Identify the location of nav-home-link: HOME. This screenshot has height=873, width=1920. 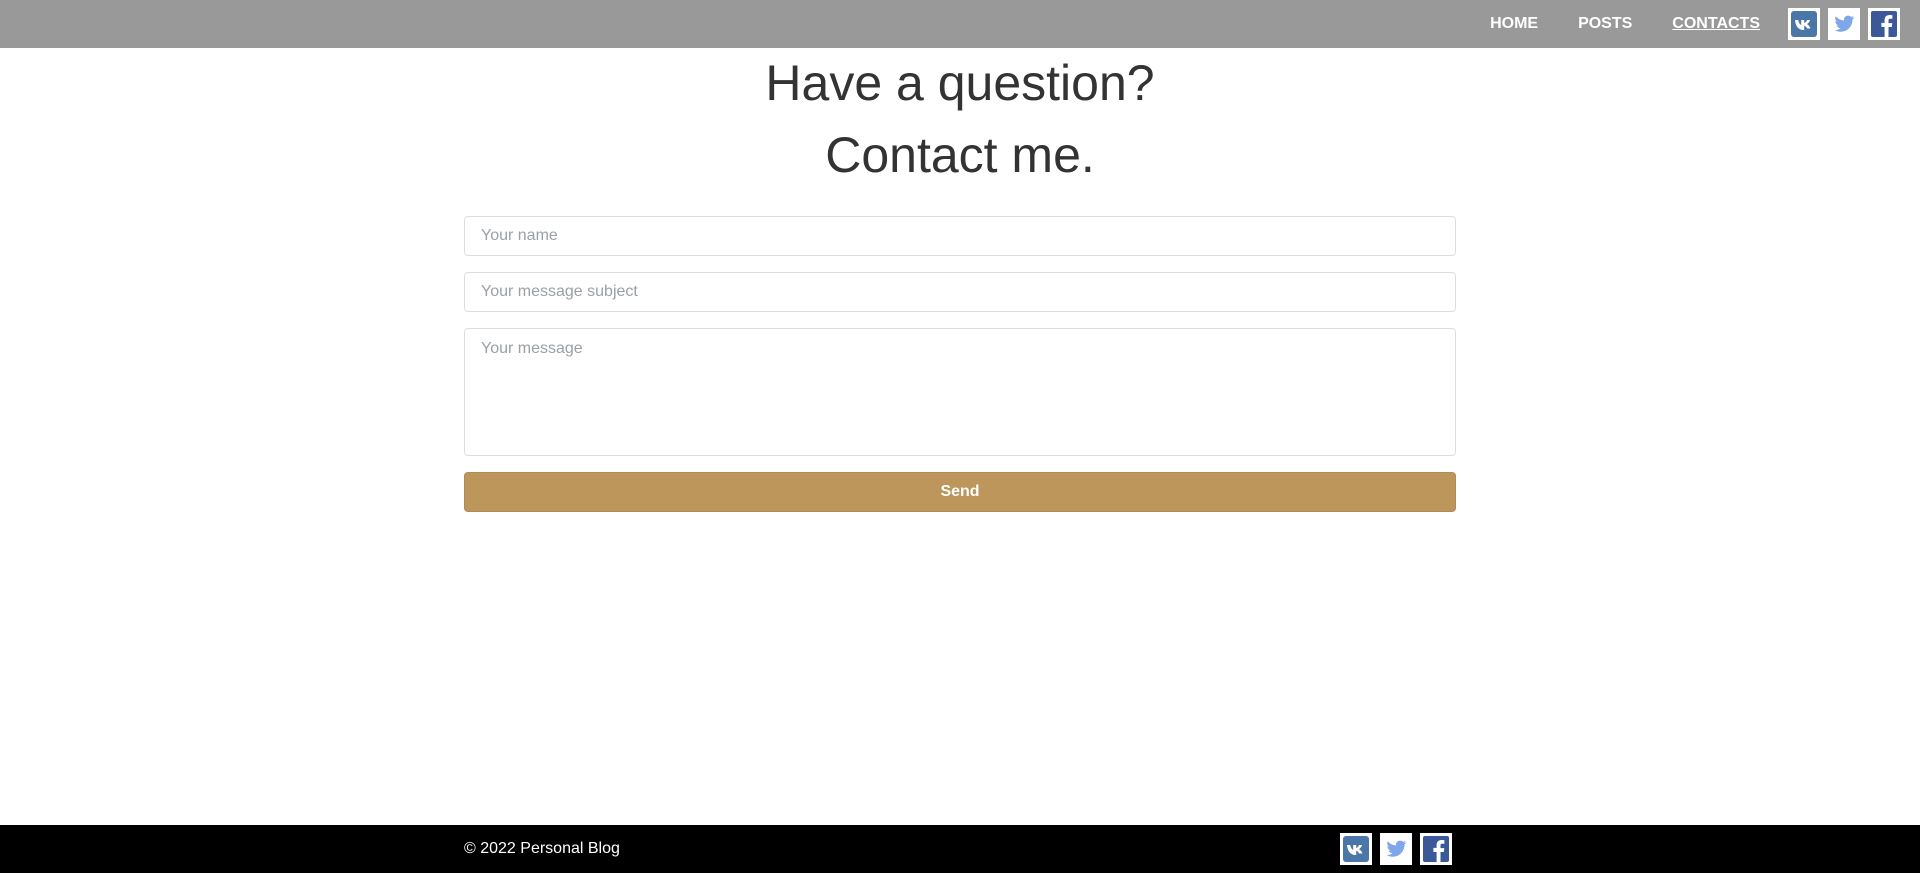
(1514, 24).